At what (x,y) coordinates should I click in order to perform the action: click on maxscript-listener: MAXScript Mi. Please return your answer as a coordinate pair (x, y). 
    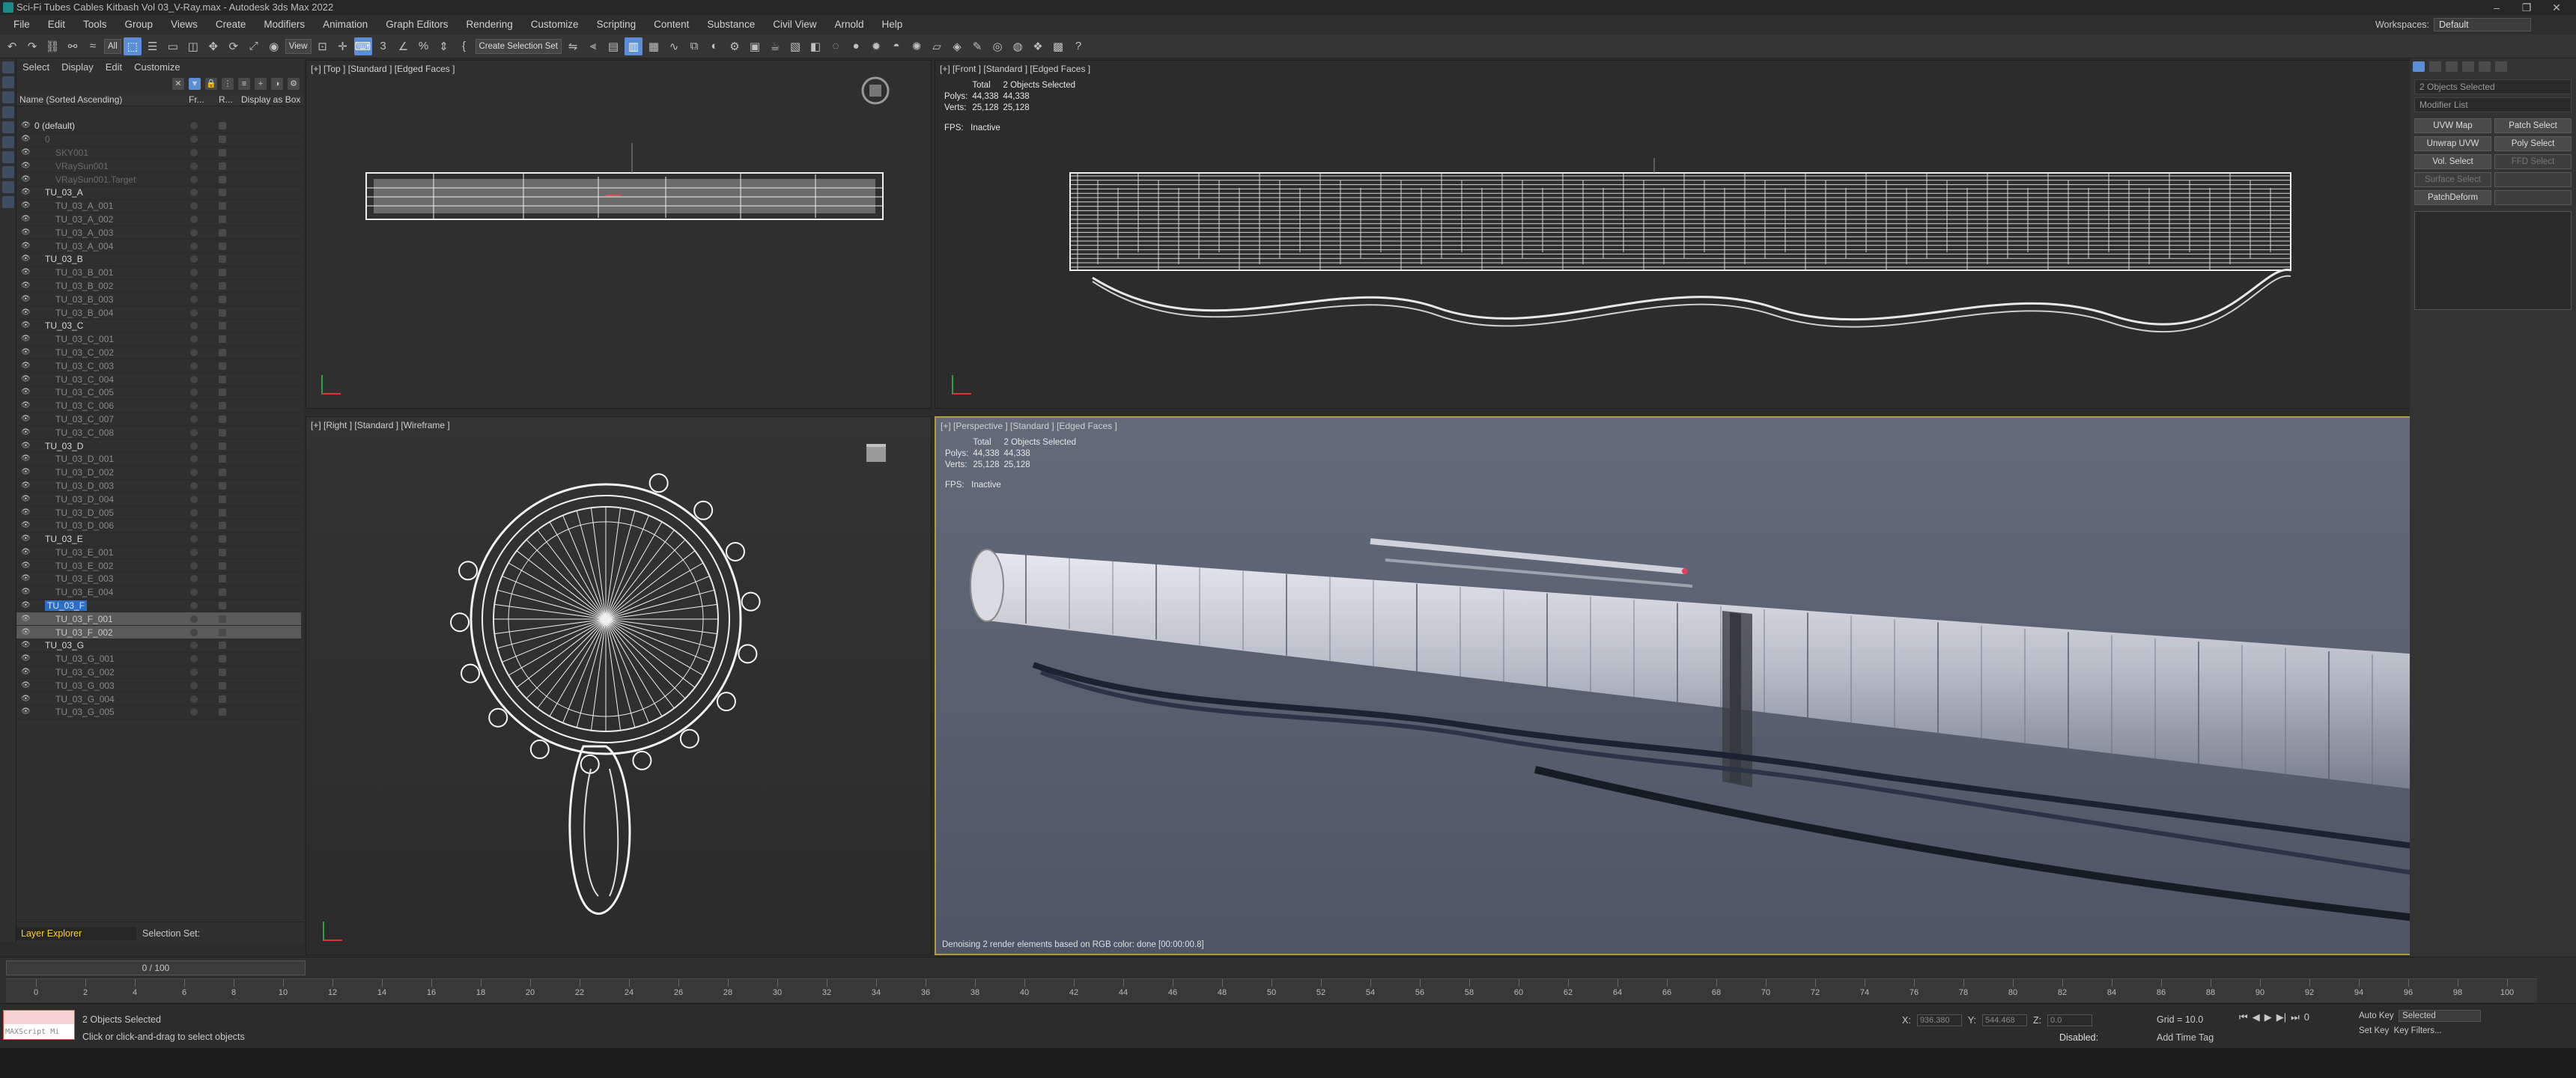
    Looking at the image, I should click on (39, 1025).